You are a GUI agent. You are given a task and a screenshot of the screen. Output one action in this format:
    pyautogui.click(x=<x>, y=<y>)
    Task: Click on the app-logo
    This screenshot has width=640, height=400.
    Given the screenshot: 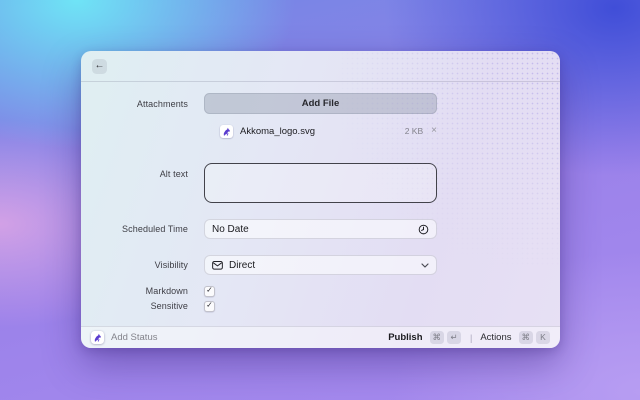 What is the action you would take?
    pyautogui.click(x=97, y=337)
    